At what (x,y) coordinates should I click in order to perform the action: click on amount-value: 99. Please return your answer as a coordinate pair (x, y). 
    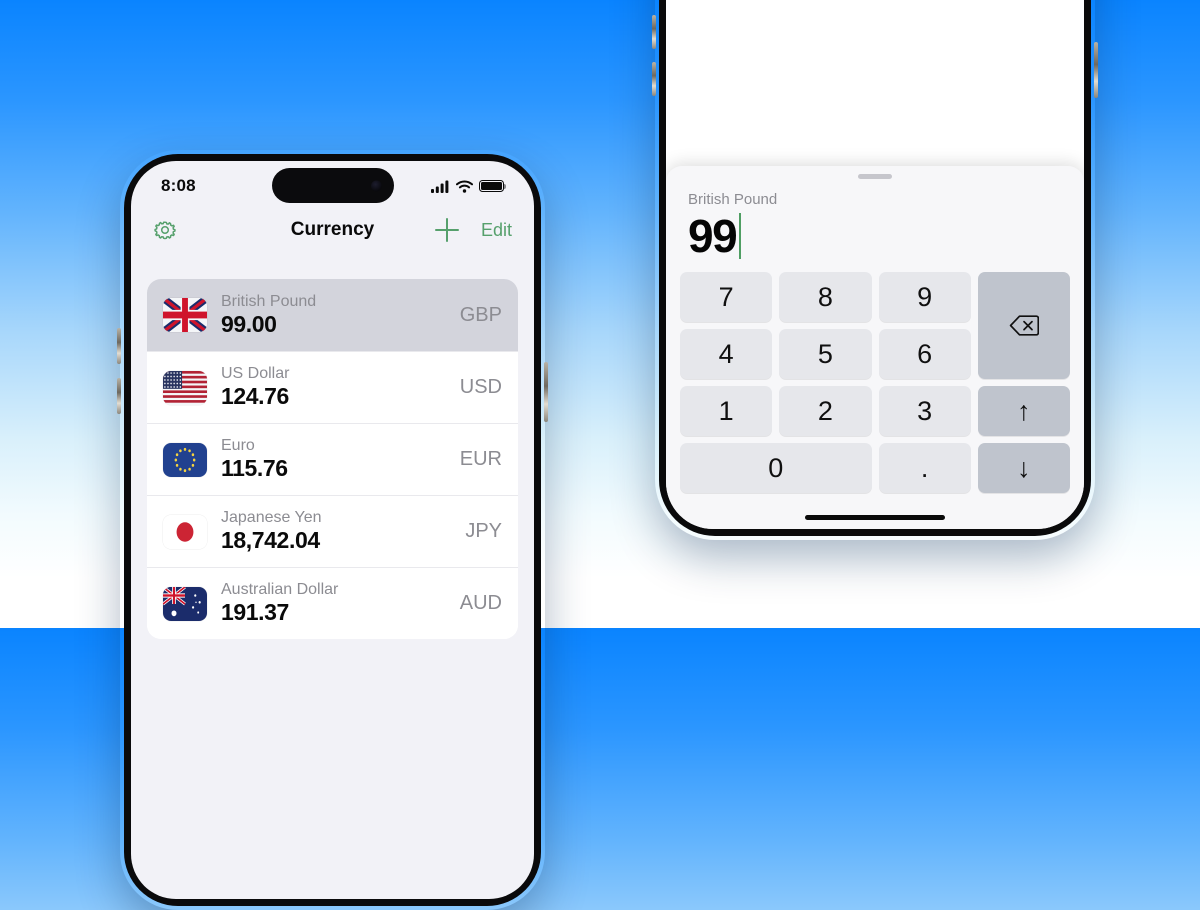
    Looking at the image, I should click on (713, 236).